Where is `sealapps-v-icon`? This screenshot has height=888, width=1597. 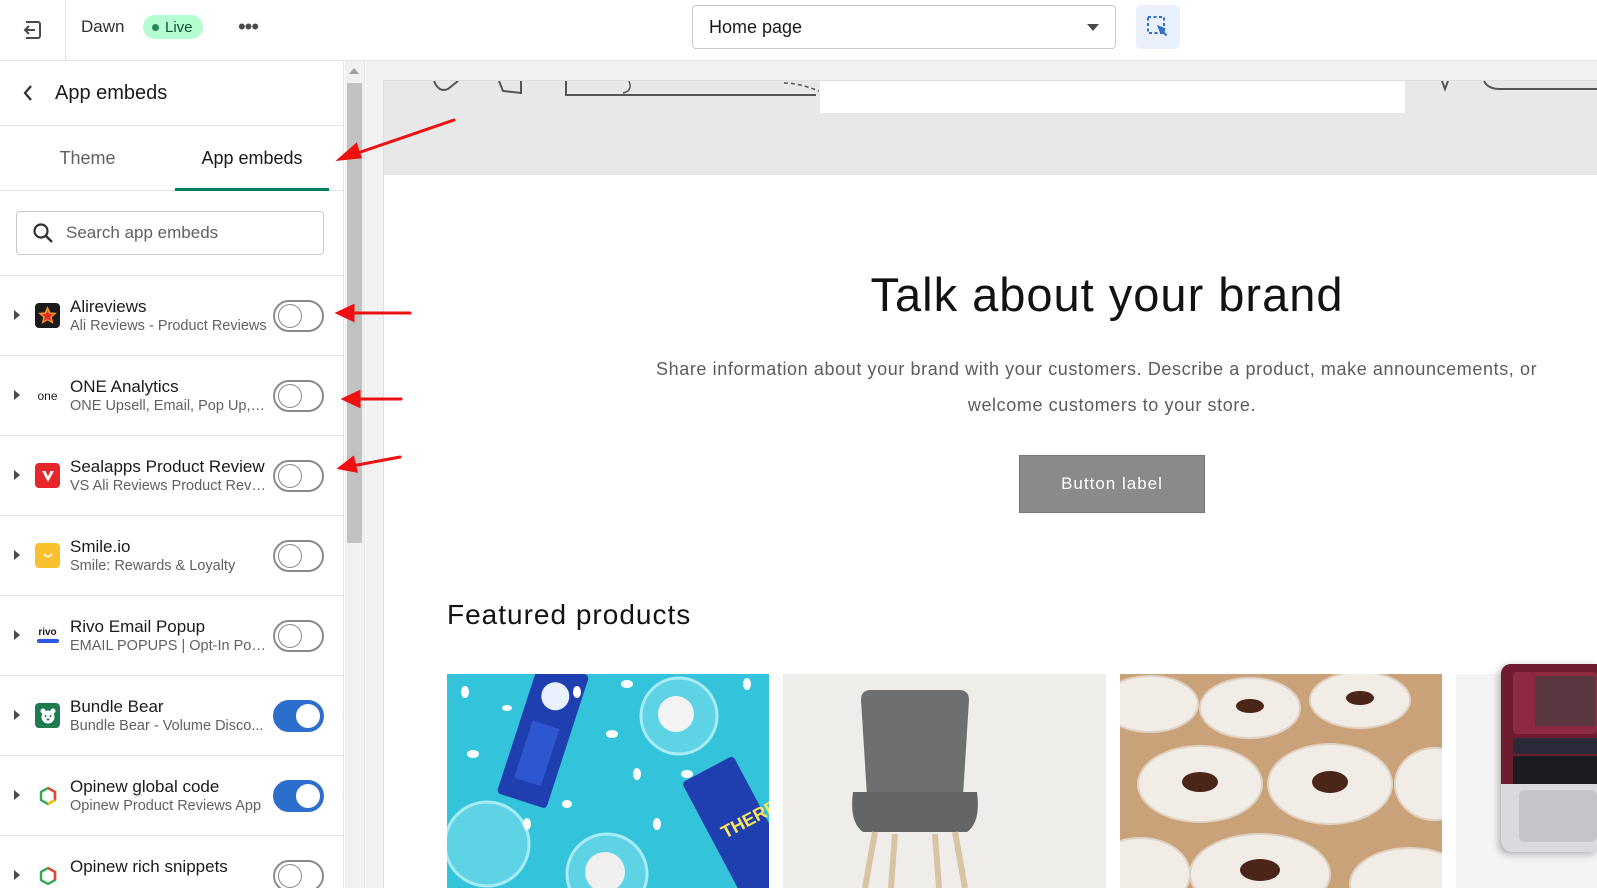
sealapps-v-icon is located at coordinates (47, 475).